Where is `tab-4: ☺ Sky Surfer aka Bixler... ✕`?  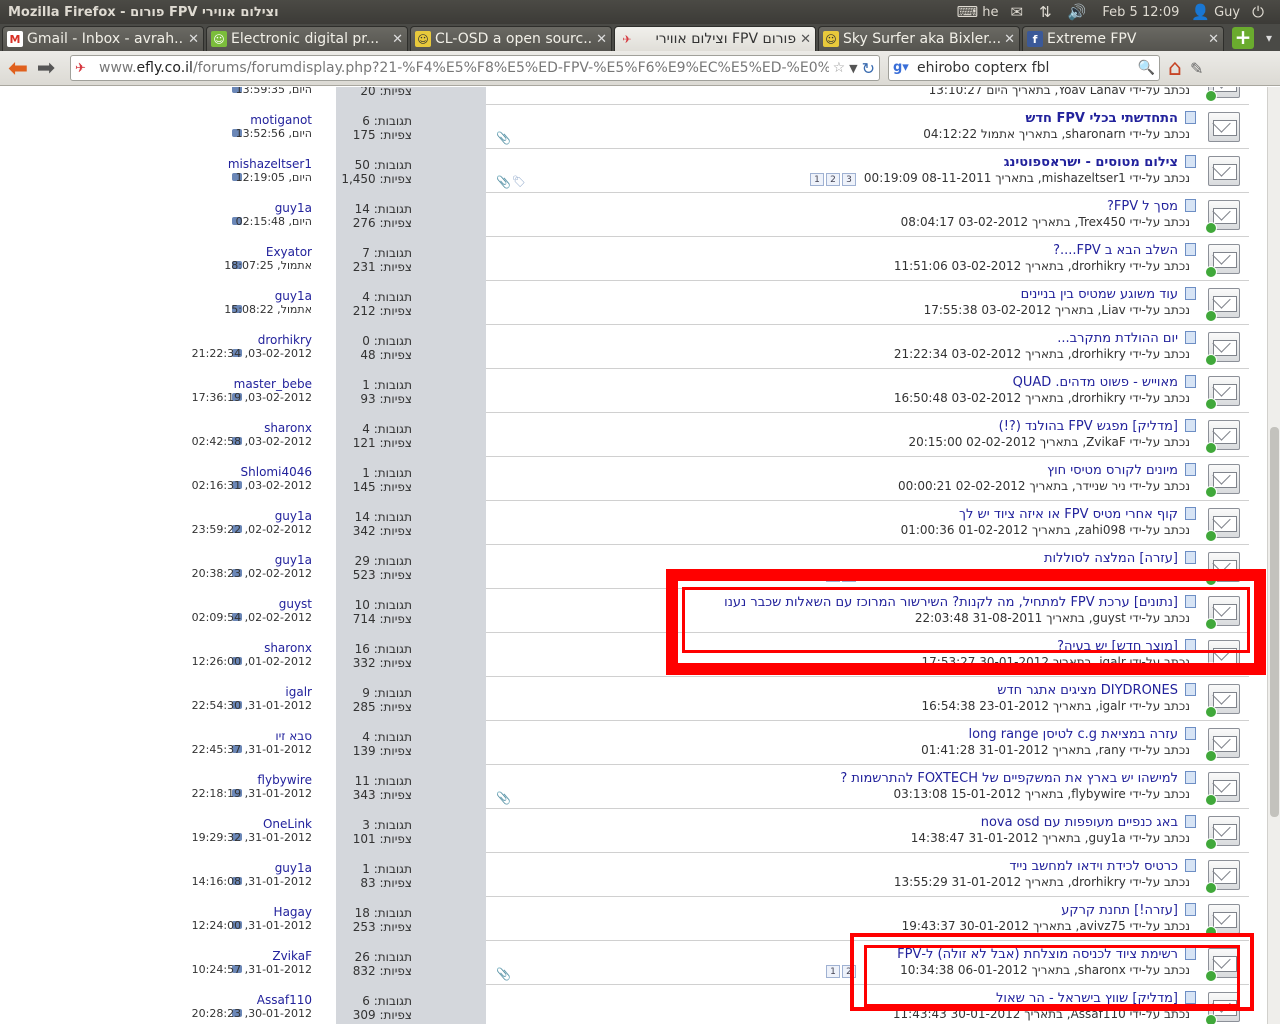
tab-4: ☺ Sky Surfer aka Bixler... ✕ is located at coordinates (919, 38).